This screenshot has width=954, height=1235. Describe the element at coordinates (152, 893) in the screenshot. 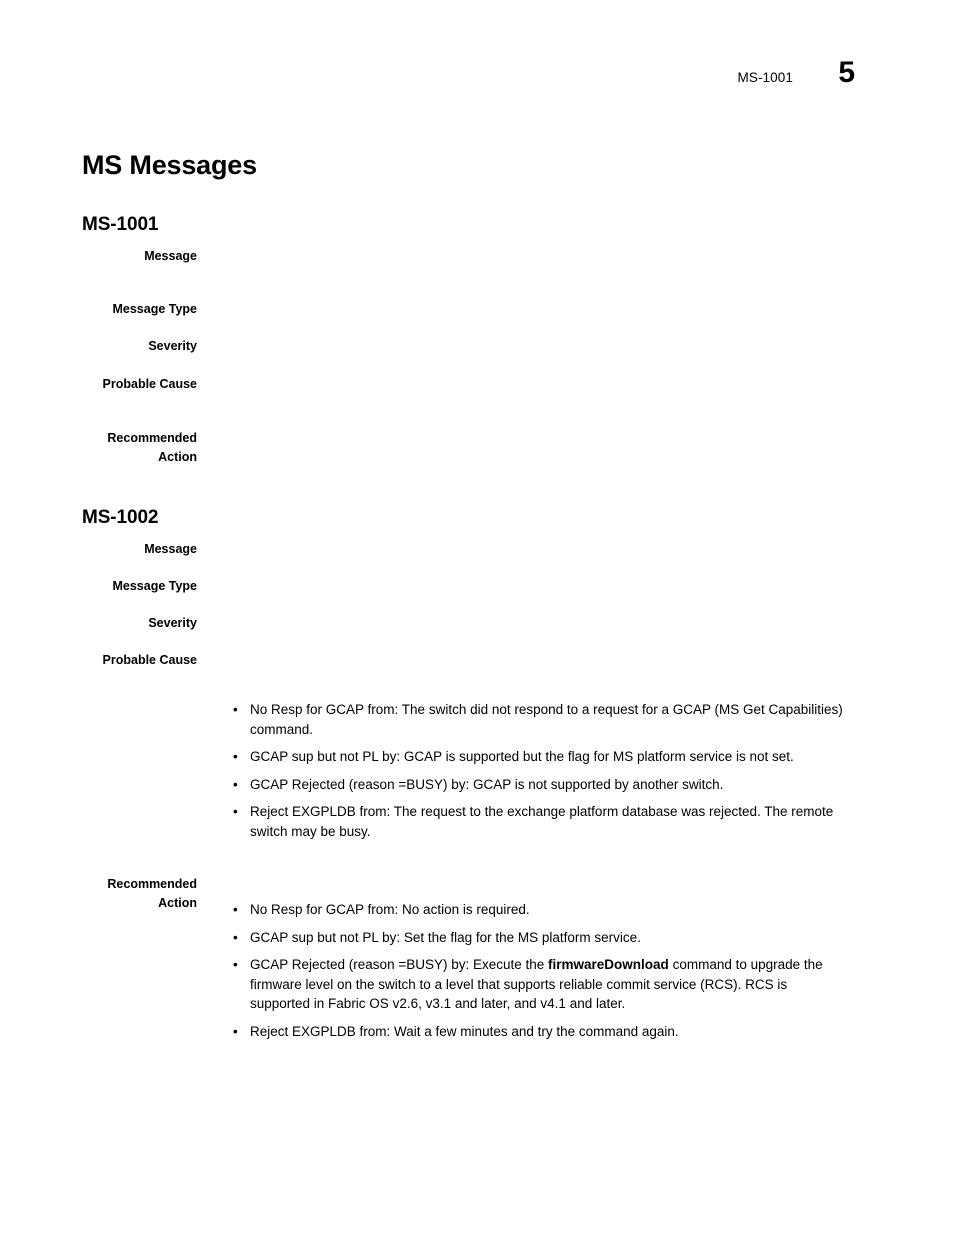

I see `entry-label-recommended-action-2: Recommended Action` at that location.